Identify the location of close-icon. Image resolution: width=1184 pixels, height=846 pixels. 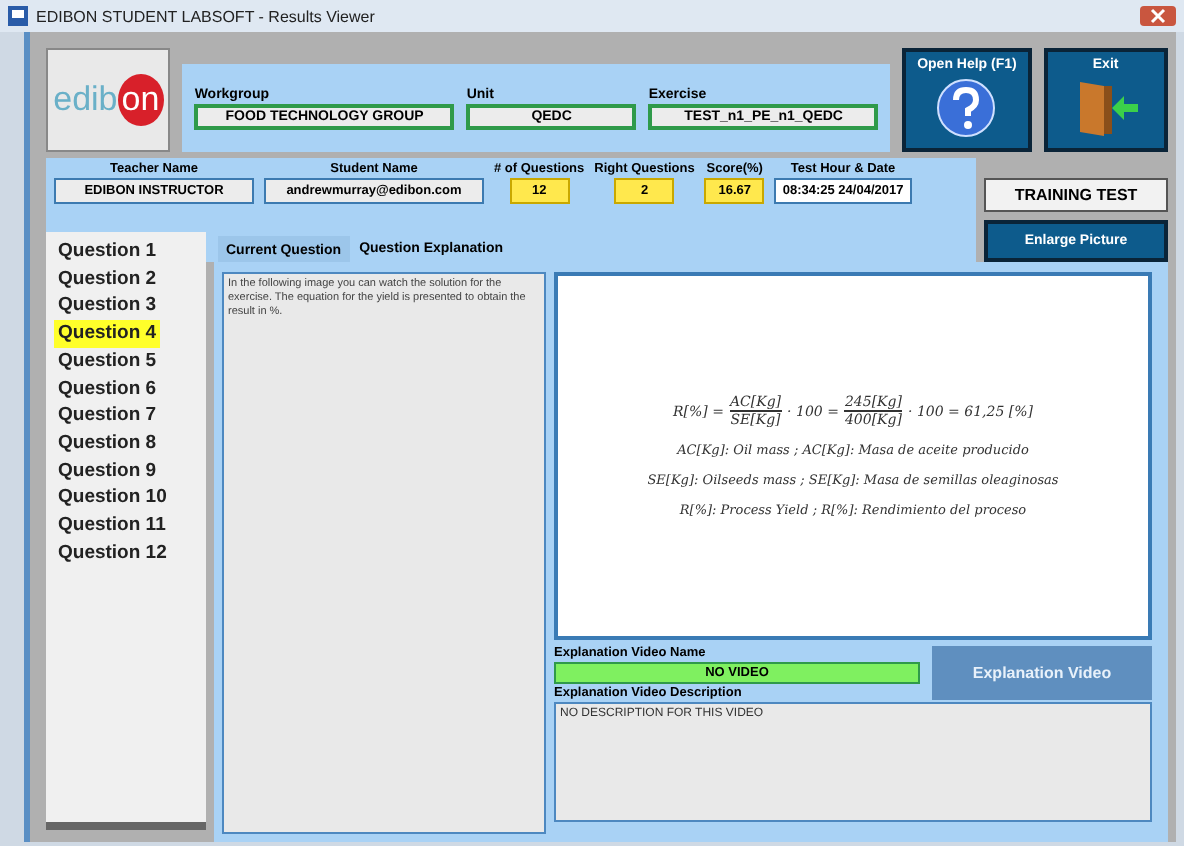
(1158, 16).